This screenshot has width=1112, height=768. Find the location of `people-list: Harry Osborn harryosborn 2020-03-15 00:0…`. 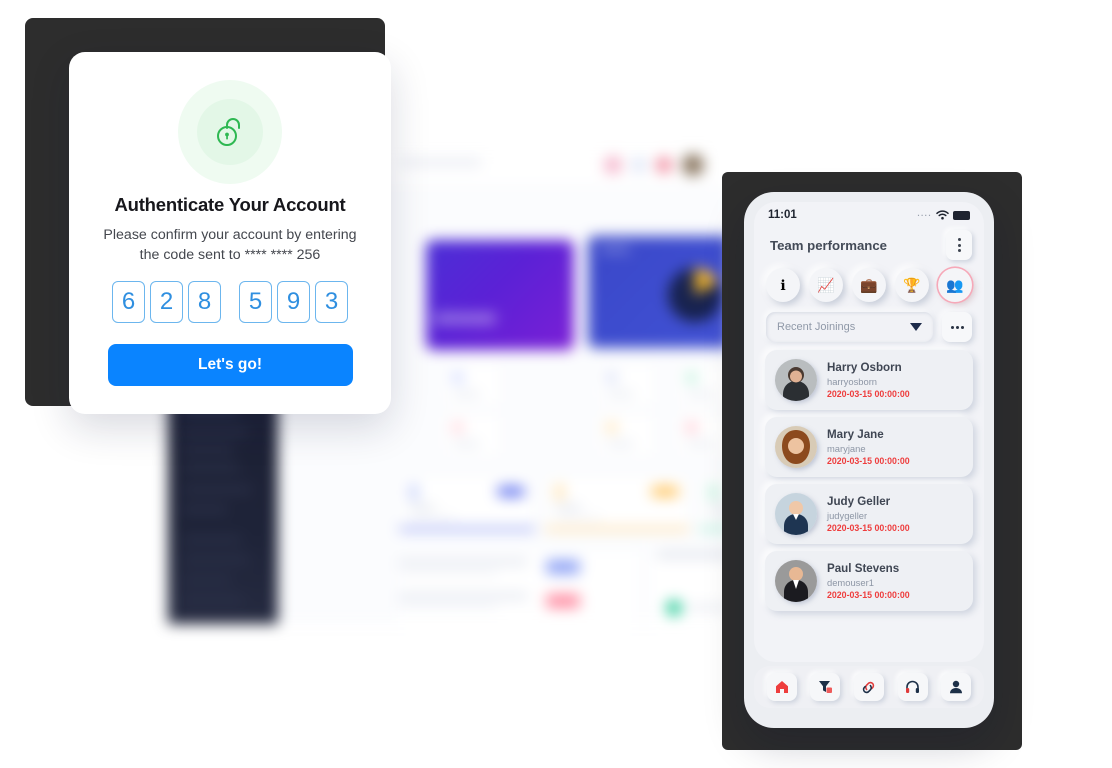

people-list: Harry Osborn harryosborn 2020-03-15 00:0… is located at coordinates (869, 476).